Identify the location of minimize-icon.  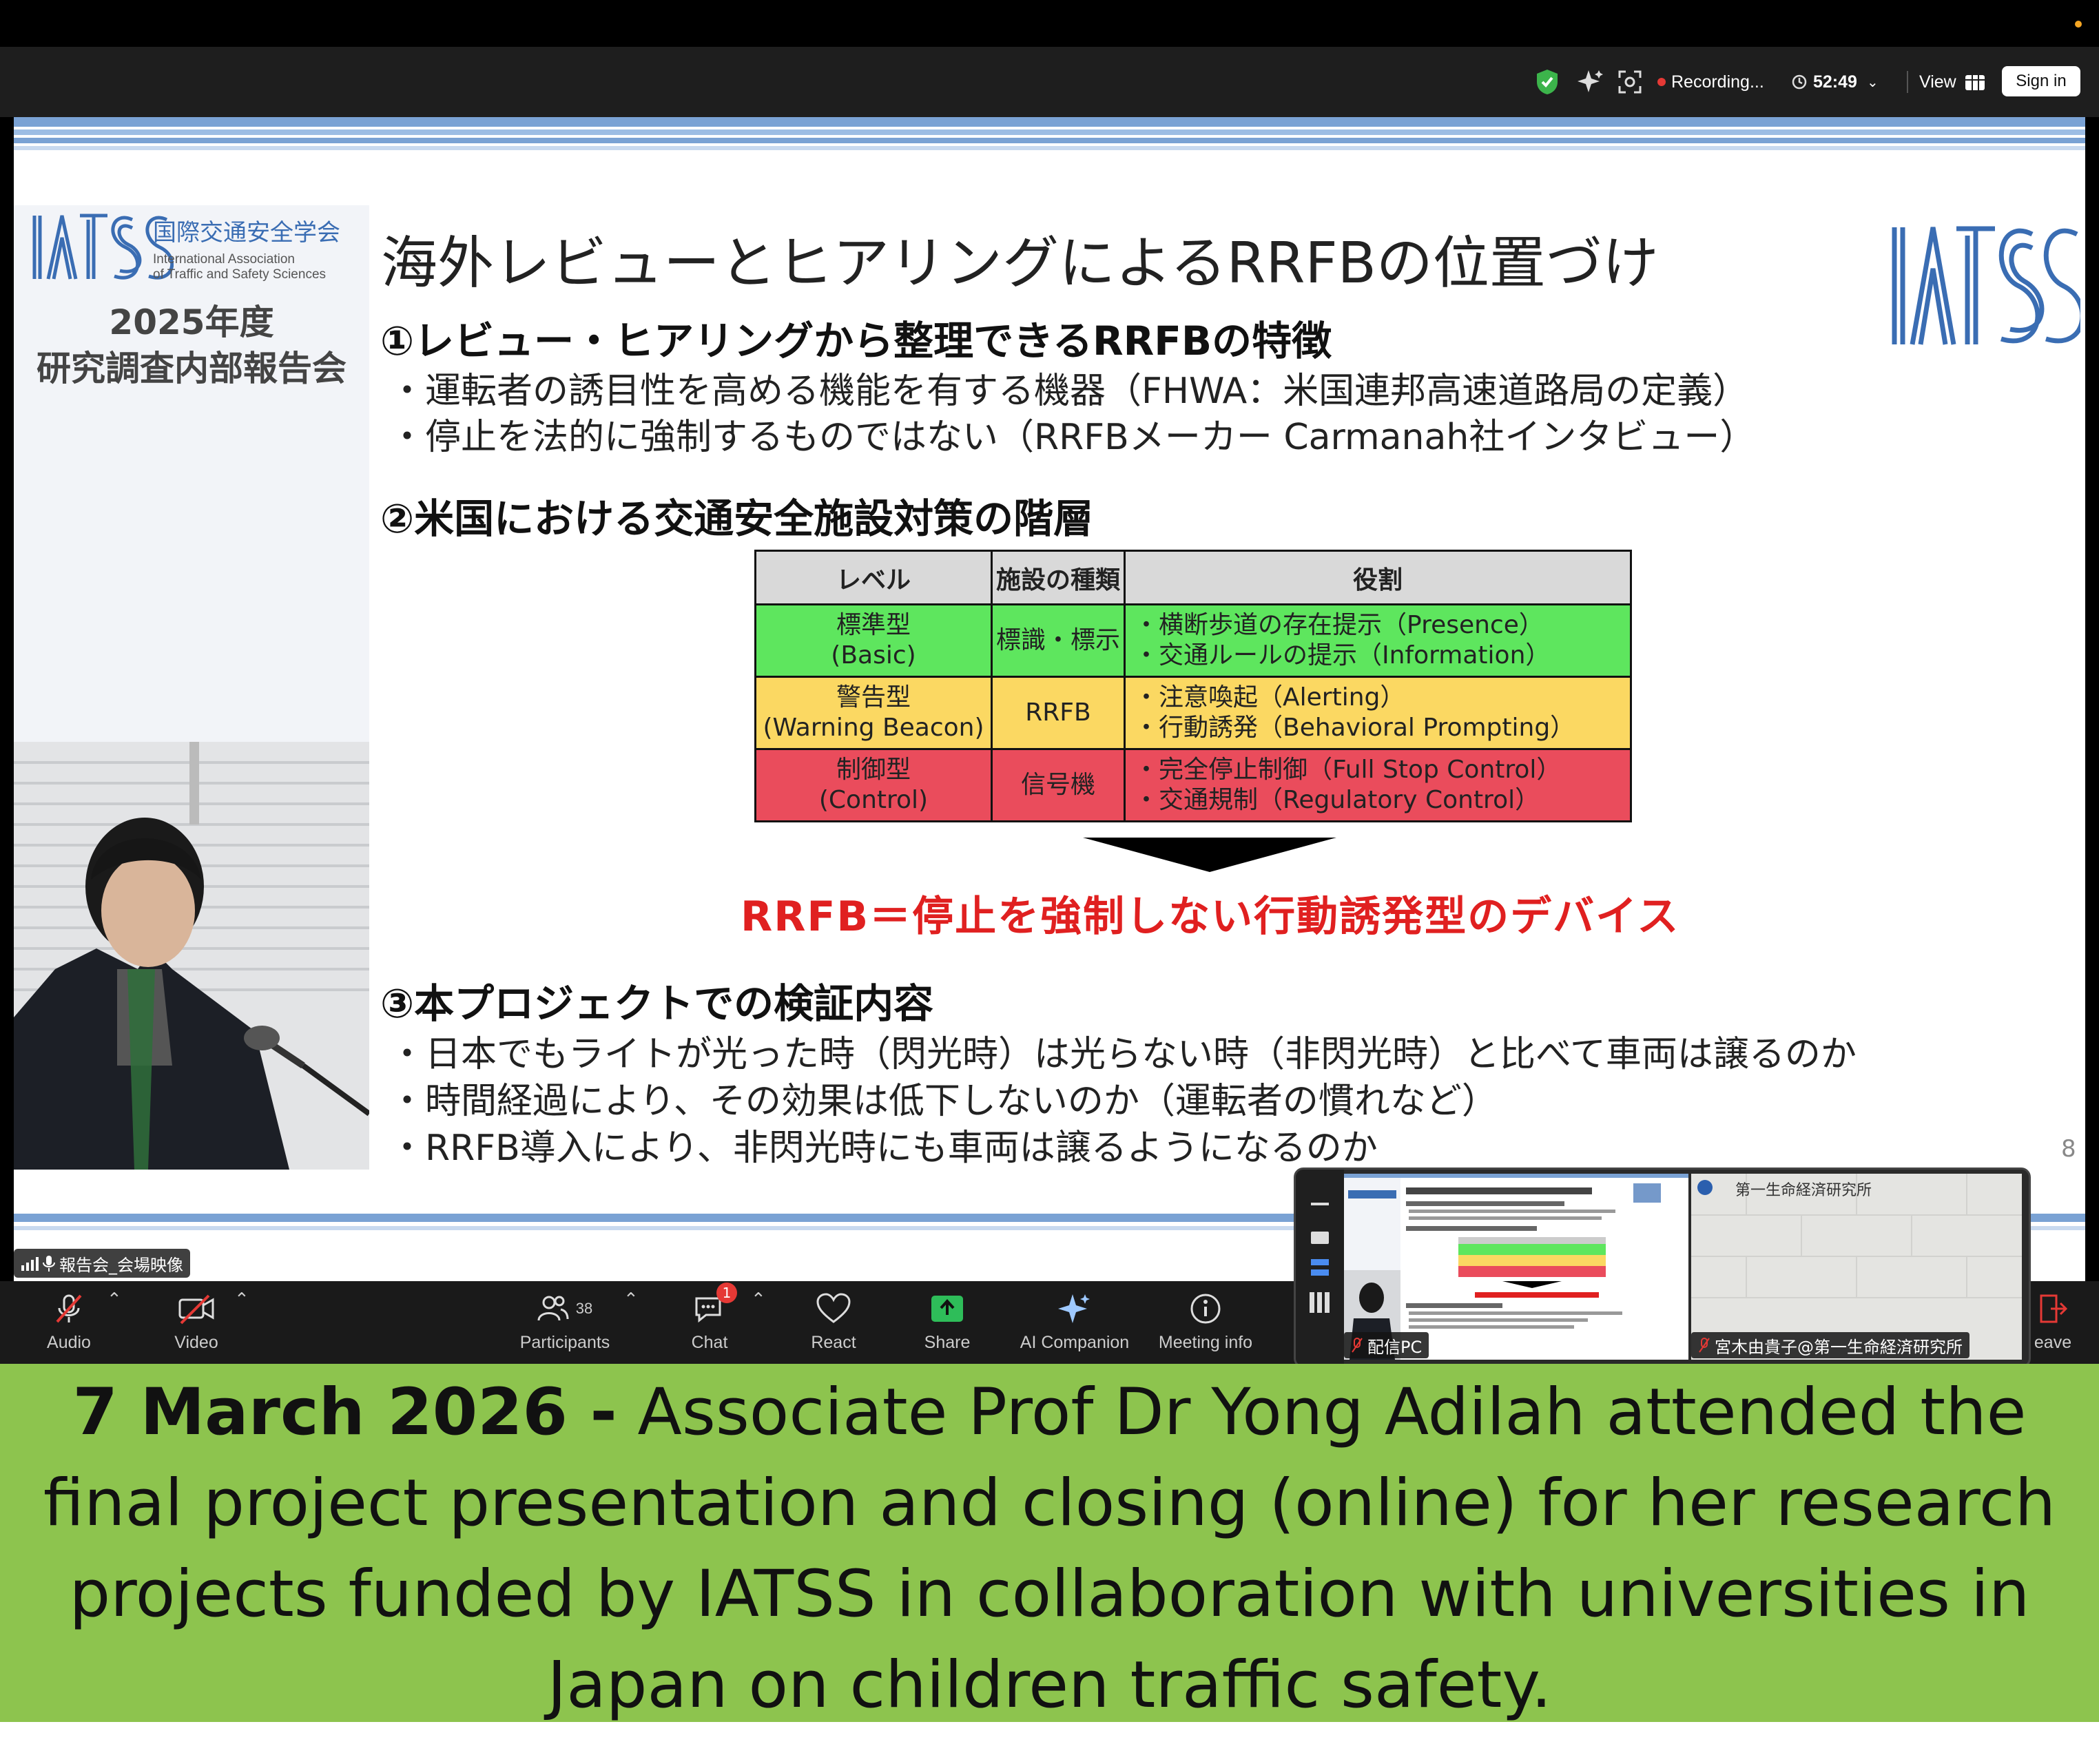
(1320, 1204).